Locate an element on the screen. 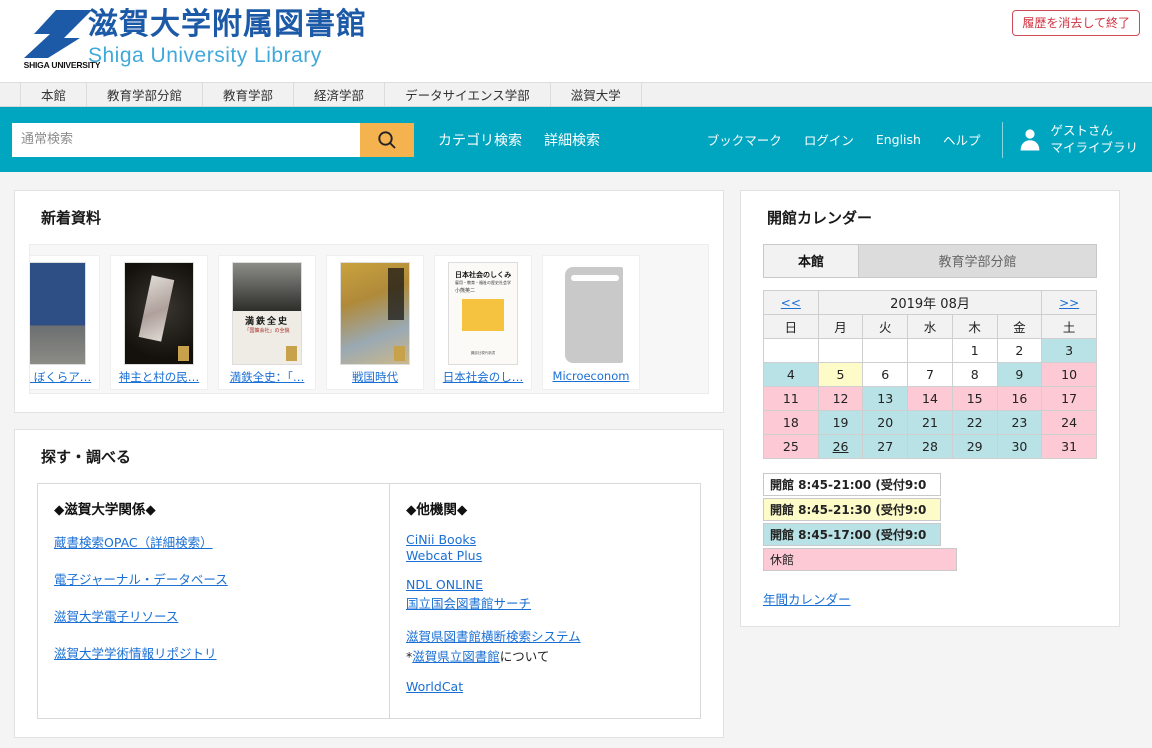 This screenshot has width=1152, height=748. calendar-day-cell: 10 is located at coordinates (1069, 374).